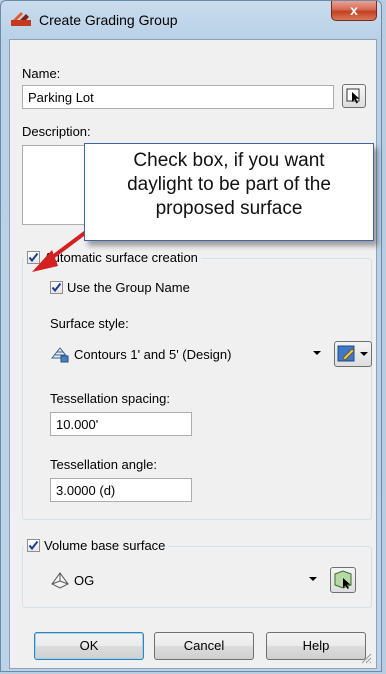  I want to click on tessellation-spacing-label: Tessellation spacing:, so click(110, 398).